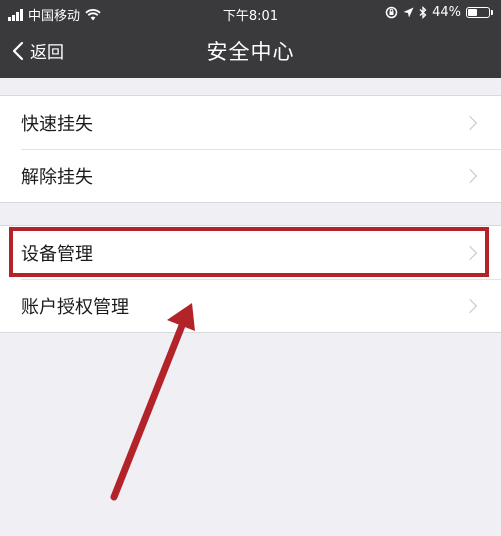 The height and width of the screenshot is (536, 501). I want to click on top-bar: 中国移动 下午8:01 44% 返回 安全中心, so click(250, 39).